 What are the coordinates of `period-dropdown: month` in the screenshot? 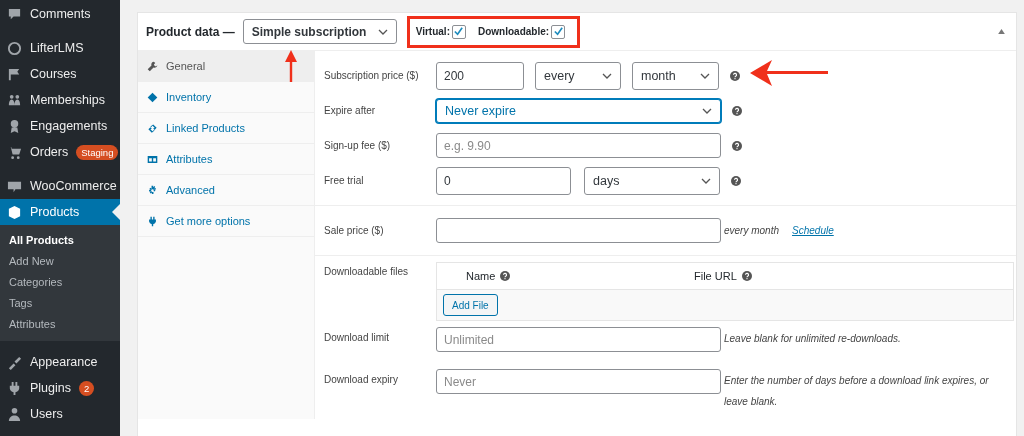 It's located at (675, 75).